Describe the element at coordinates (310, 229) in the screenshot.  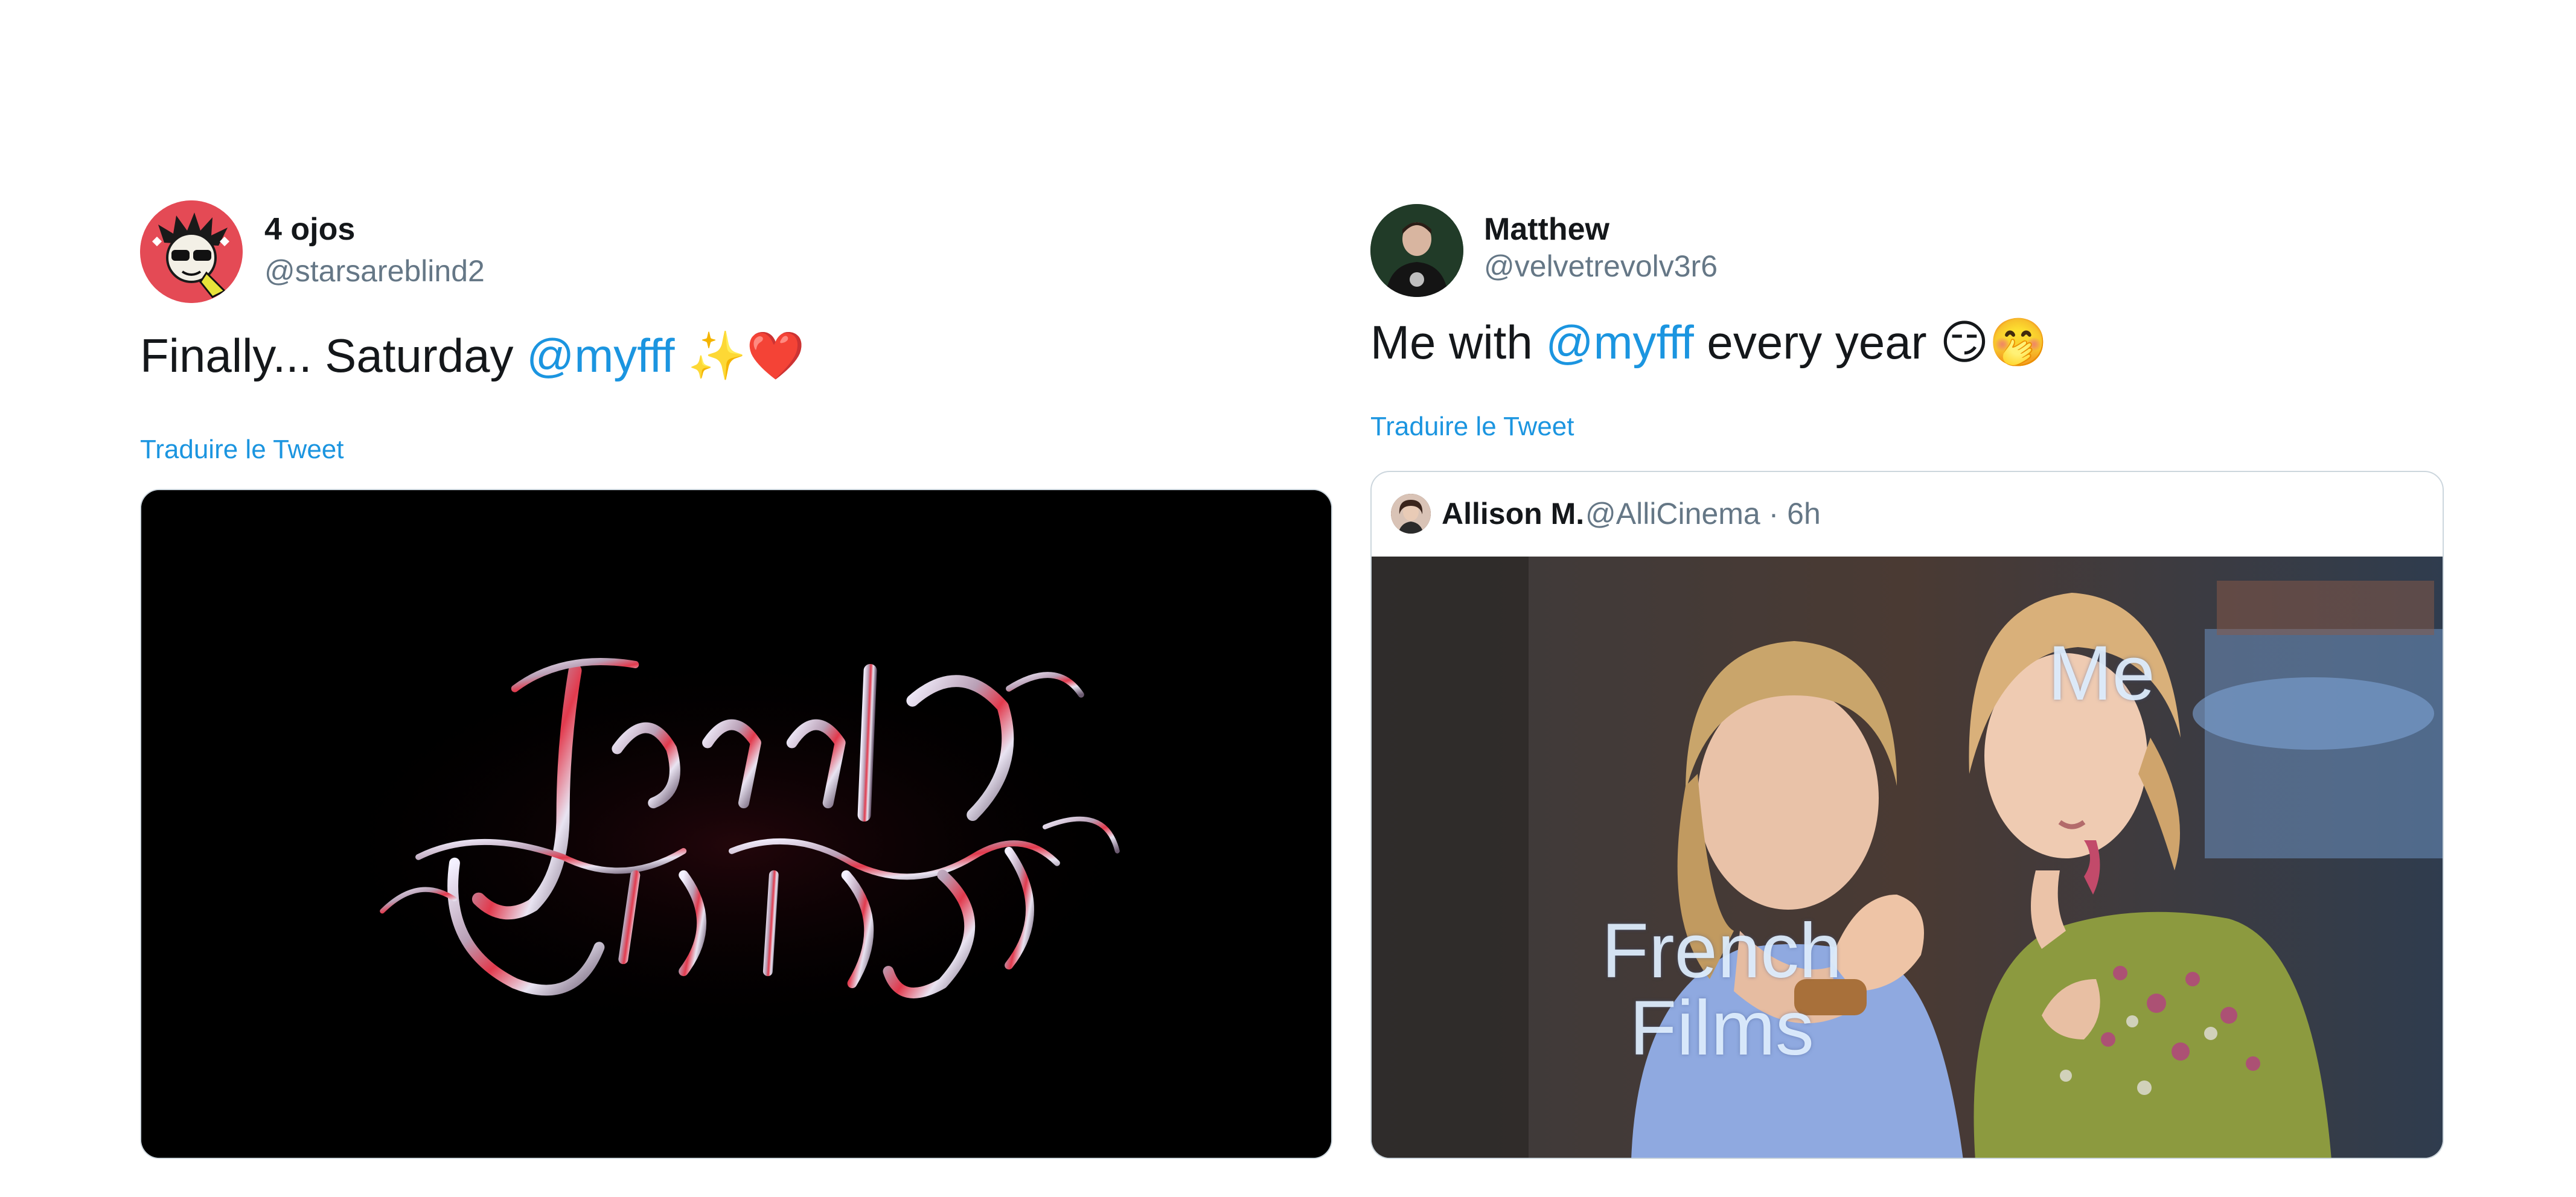
I see `author-name: 4 ojos` at that location.